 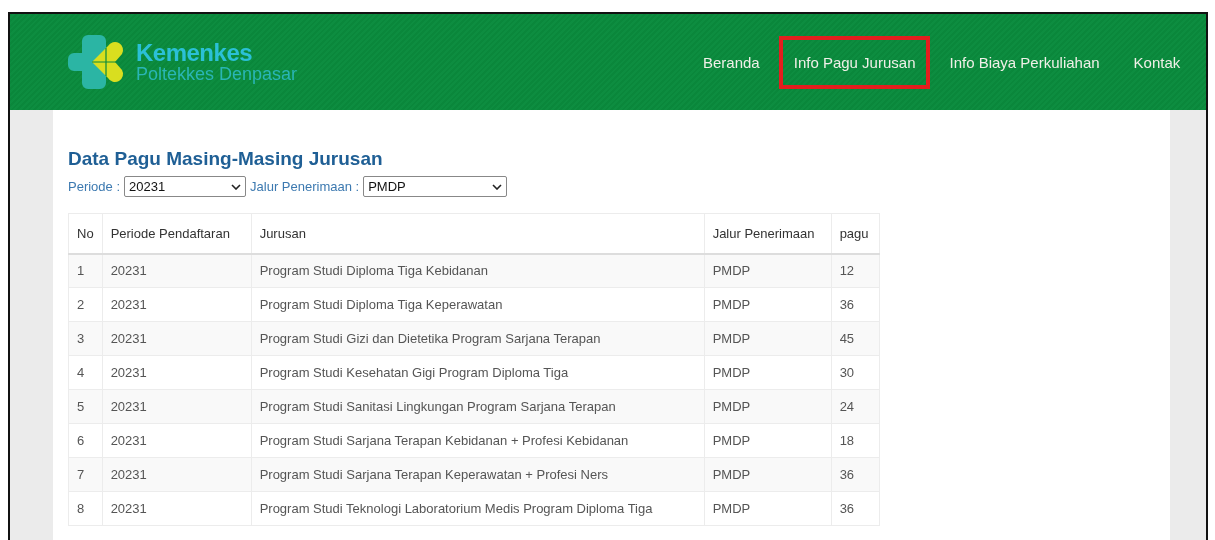 I want to click on column-header: Jalur Penerimaan, so click(x=768, y=233).